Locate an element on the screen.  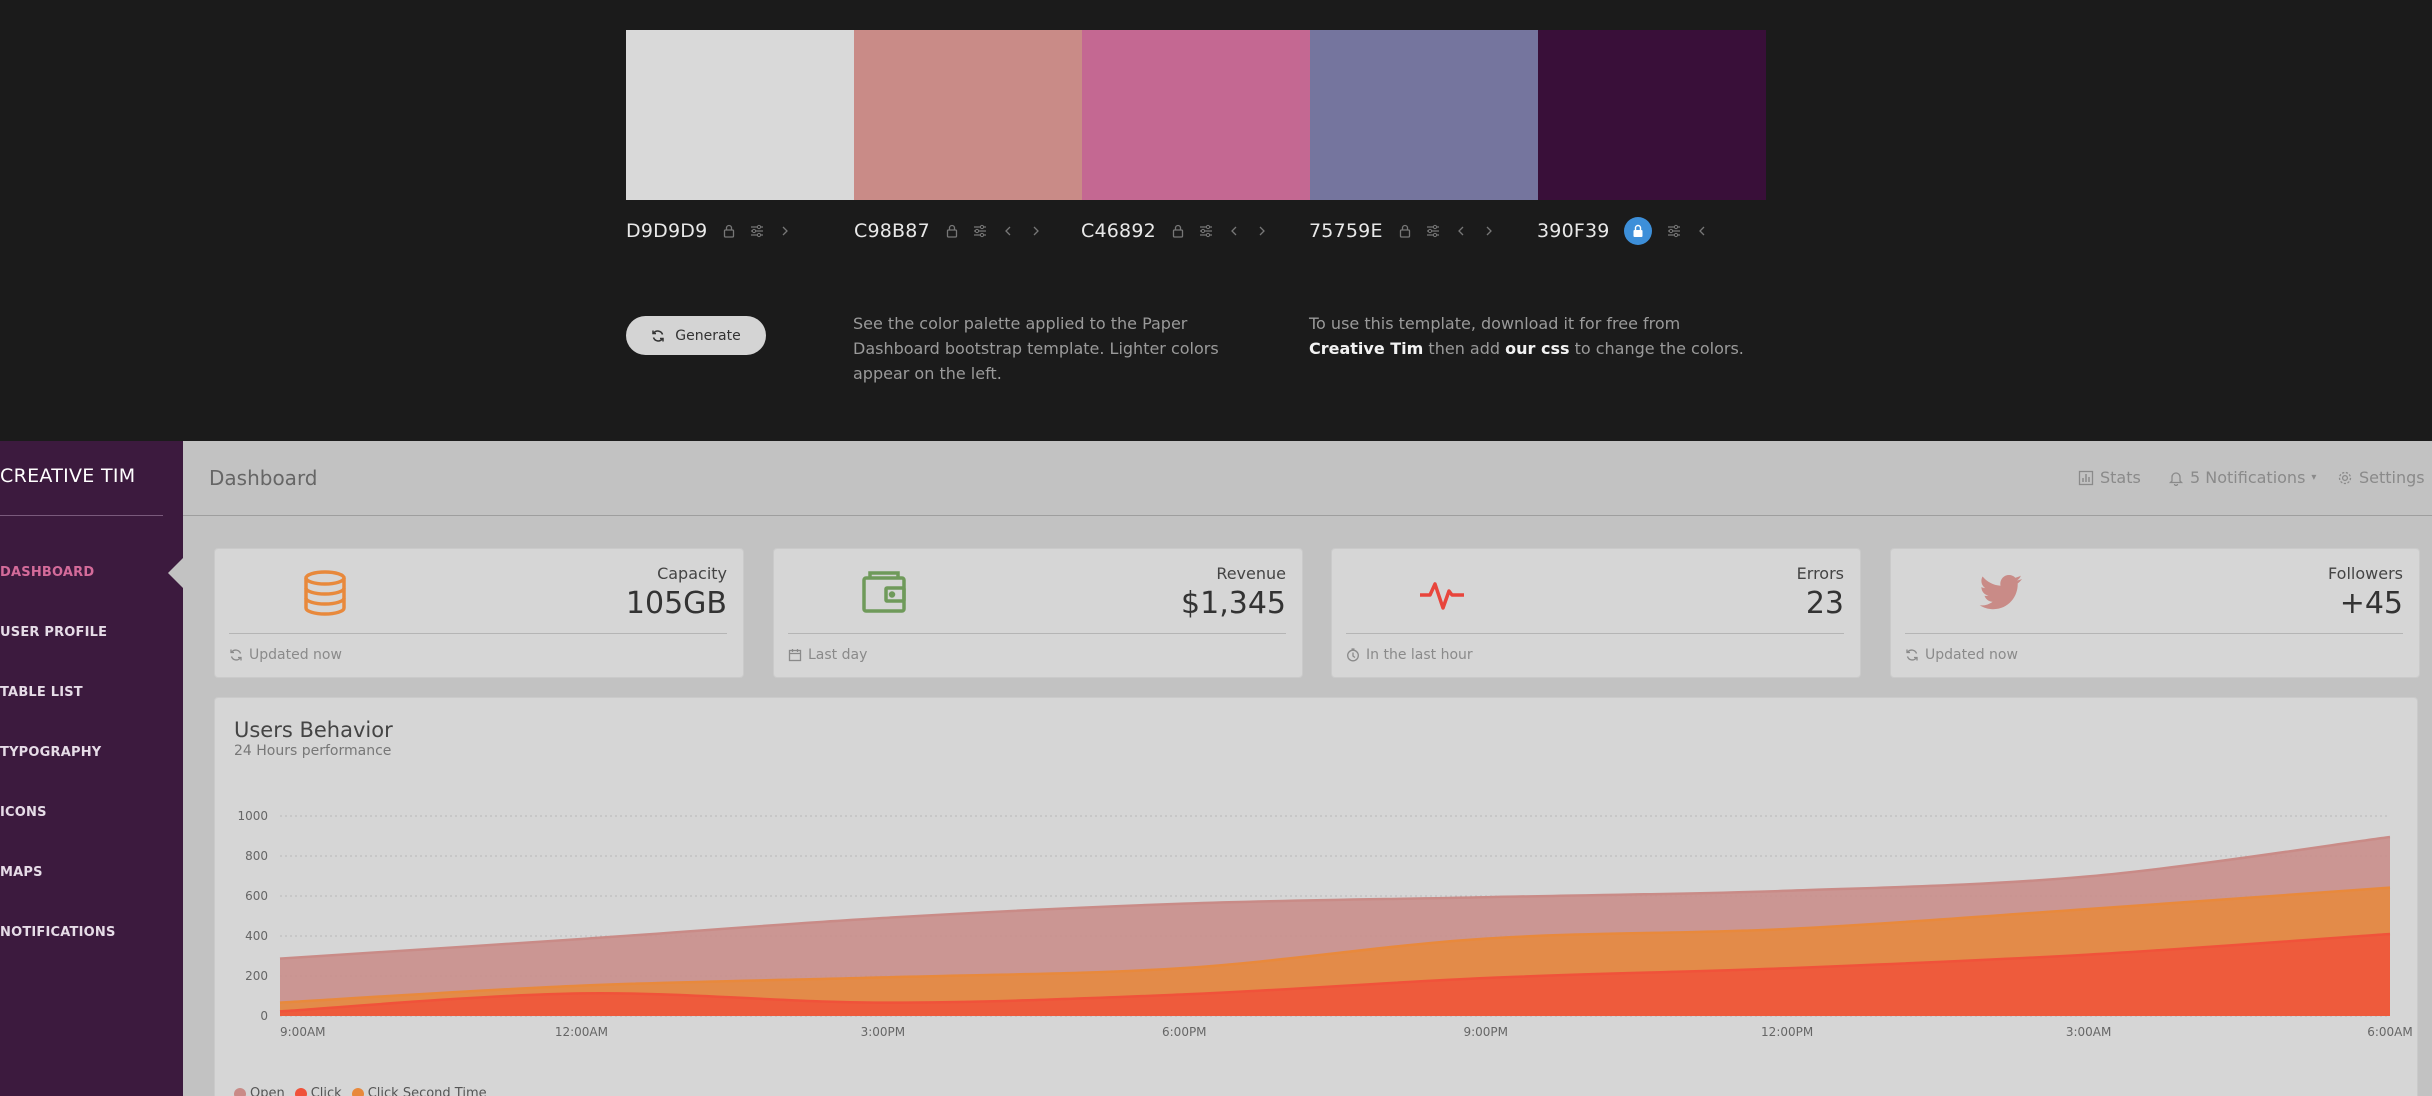
stats-label: Stats is located at coordinates (2120, 477).